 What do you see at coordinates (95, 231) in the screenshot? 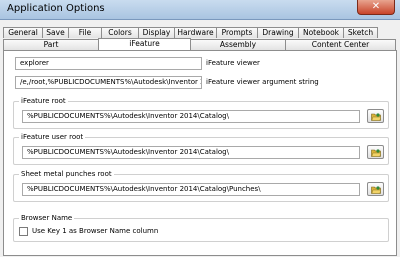
I see `use-key1-checkbox-label: Use Key 1 as Browser Name column` at bounding box center [95, 231].